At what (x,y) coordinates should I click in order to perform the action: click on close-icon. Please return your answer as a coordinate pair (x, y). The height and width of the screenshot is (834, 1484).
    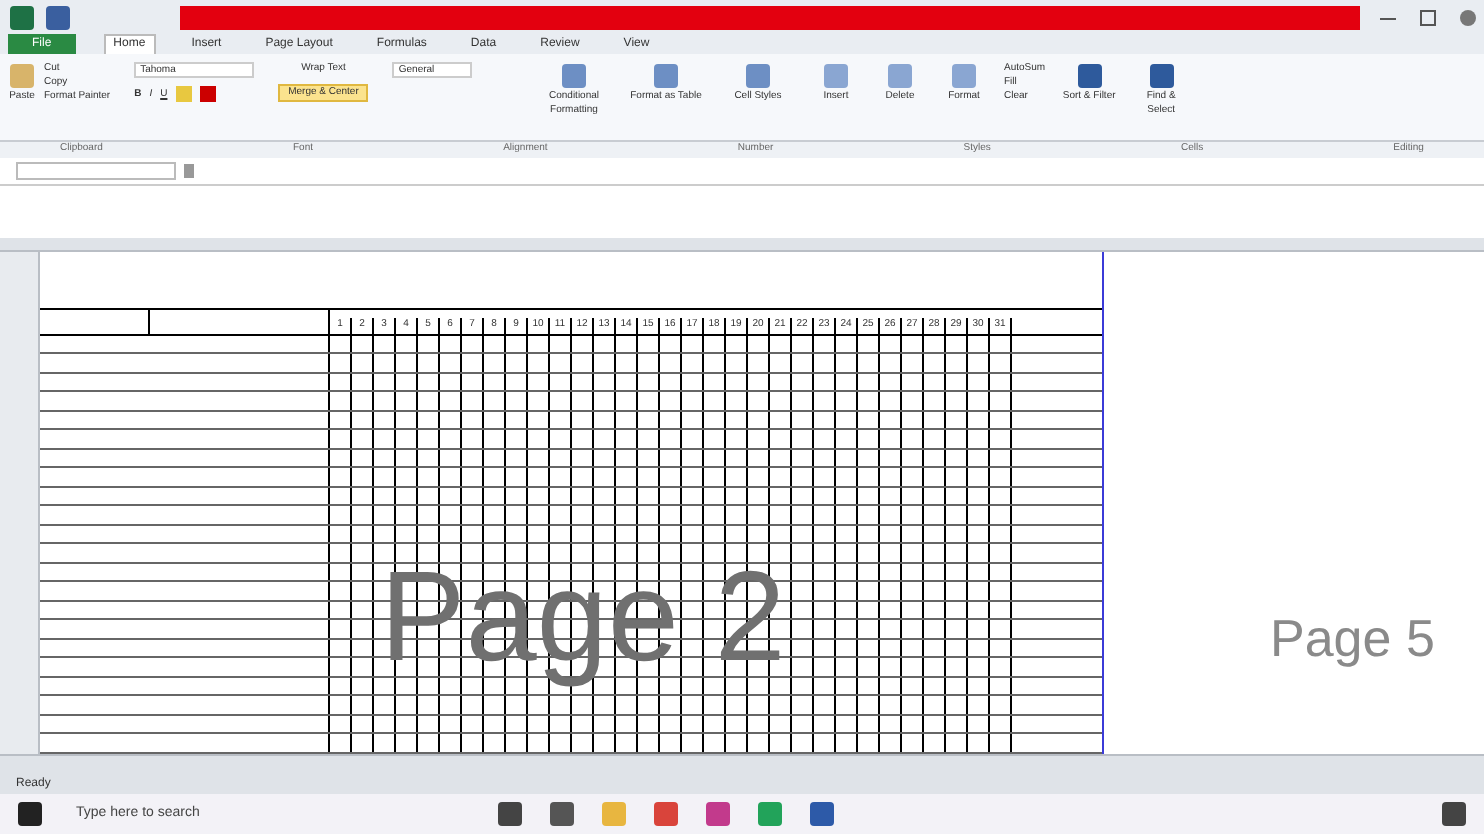
    Looking at the image, I should click on (1468, 17).